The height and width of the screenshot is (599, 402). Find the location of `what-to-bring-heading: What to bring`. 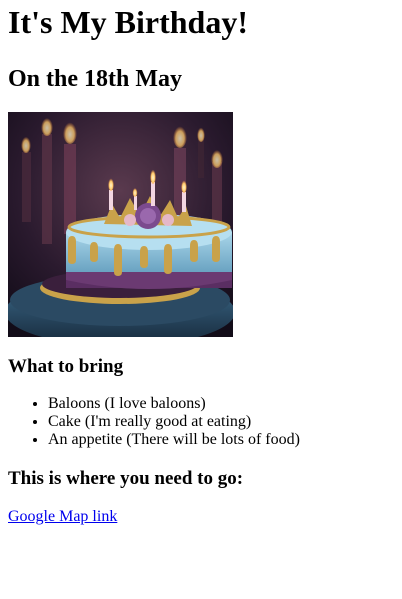

what-to-bring-heading: What to bring is located at coordinates (66, 366).